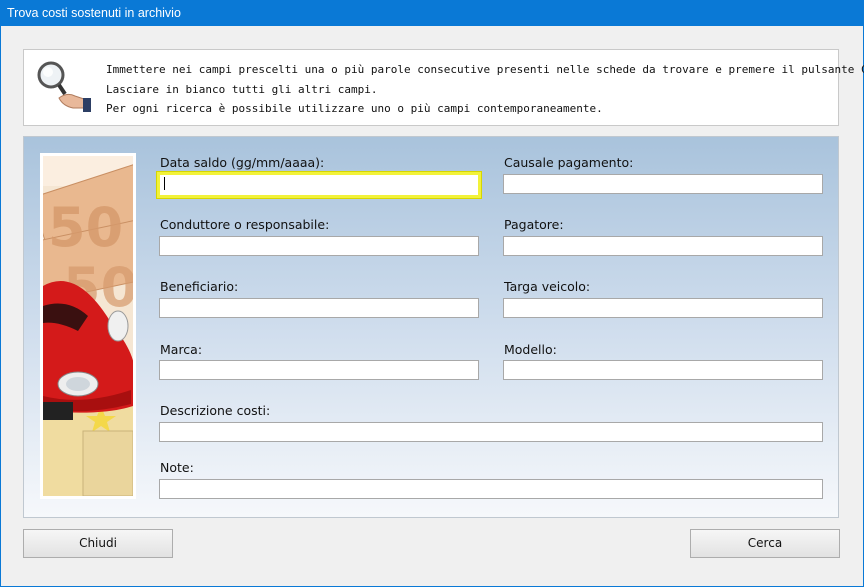  Describe the element at coordinates (319, 185) in the screenshot. I see `data-saldo-field` at that location.